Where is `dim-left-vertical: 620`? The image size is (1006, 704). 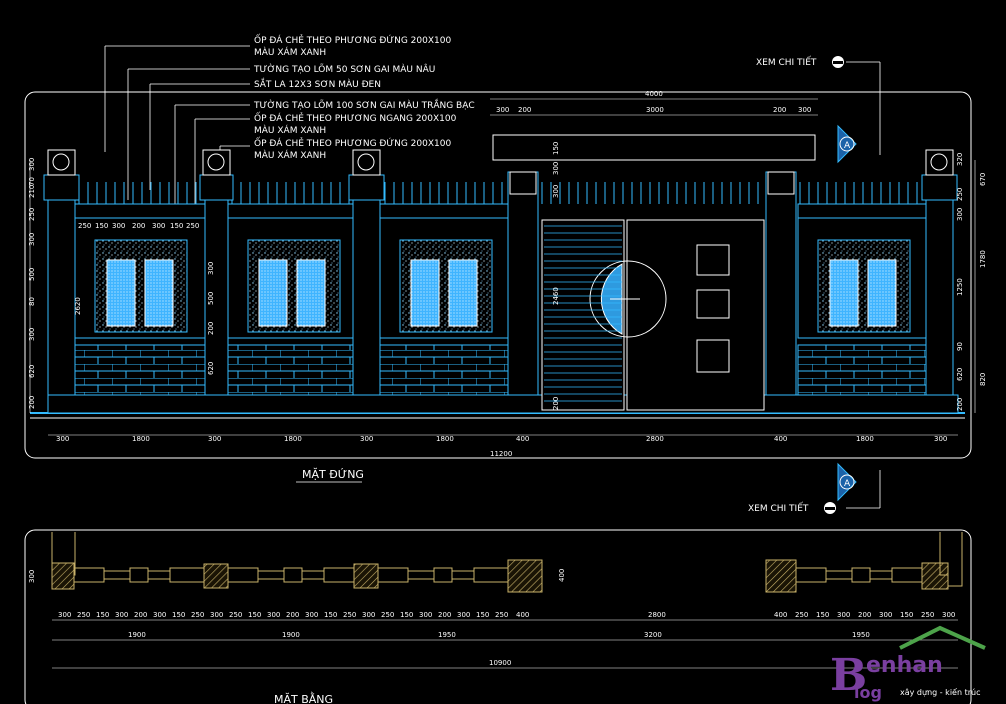 dim-left-vertical: 620 is located at coordinates (32, 371).